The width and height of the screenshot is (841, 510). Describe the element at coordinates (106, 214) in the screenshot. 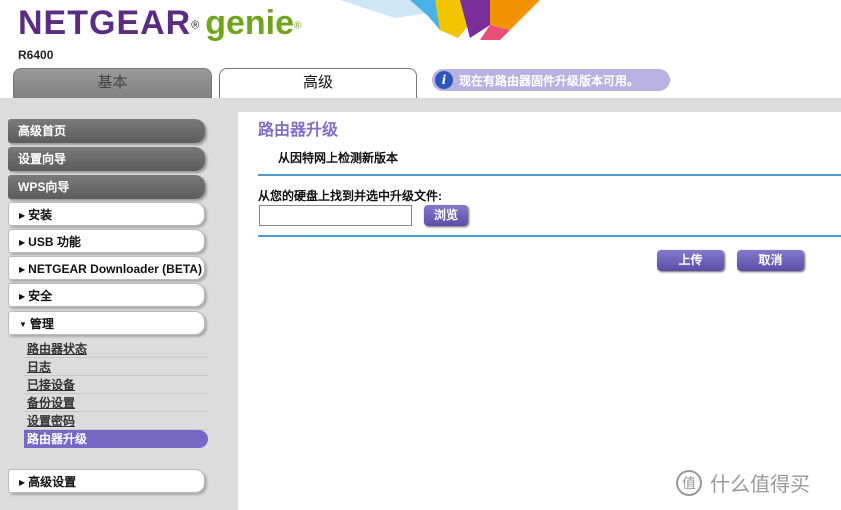

I see `sidebar-item-setup: ▶ 安装` at that location.